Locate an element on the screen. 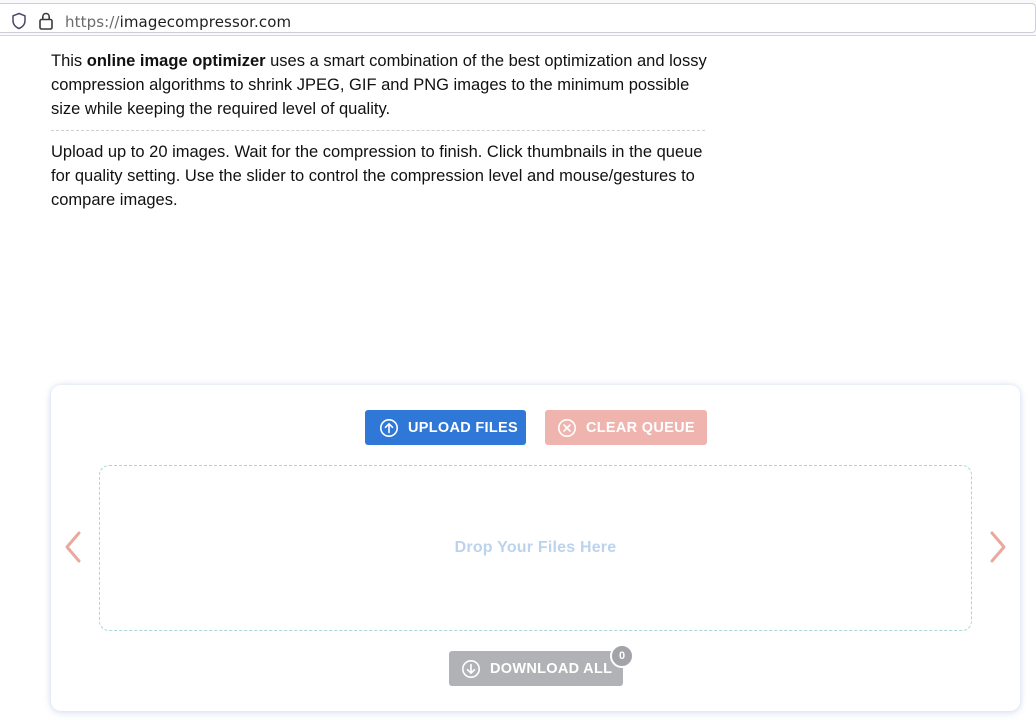 The image size is (1036, 723). download-all-label: DOWNLOAD ALL is located at coordinates (551, 668).